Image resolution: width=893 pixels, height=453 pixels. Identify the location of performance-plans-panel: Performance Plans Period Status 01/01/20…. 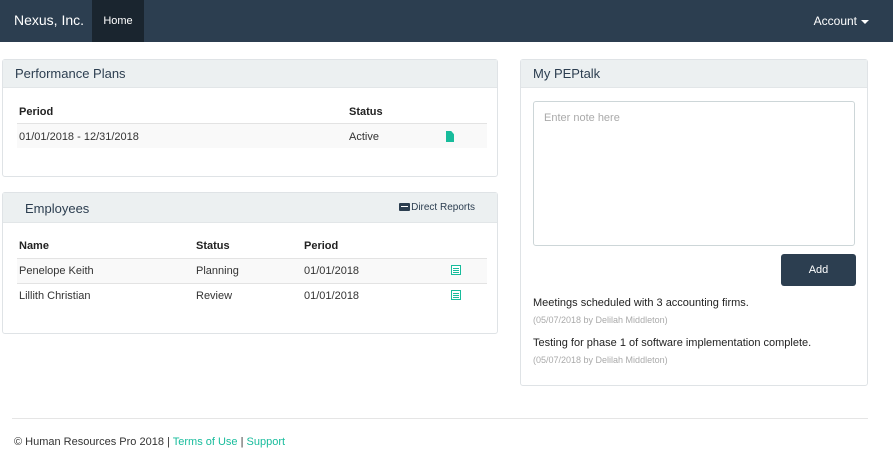
(250, 118).